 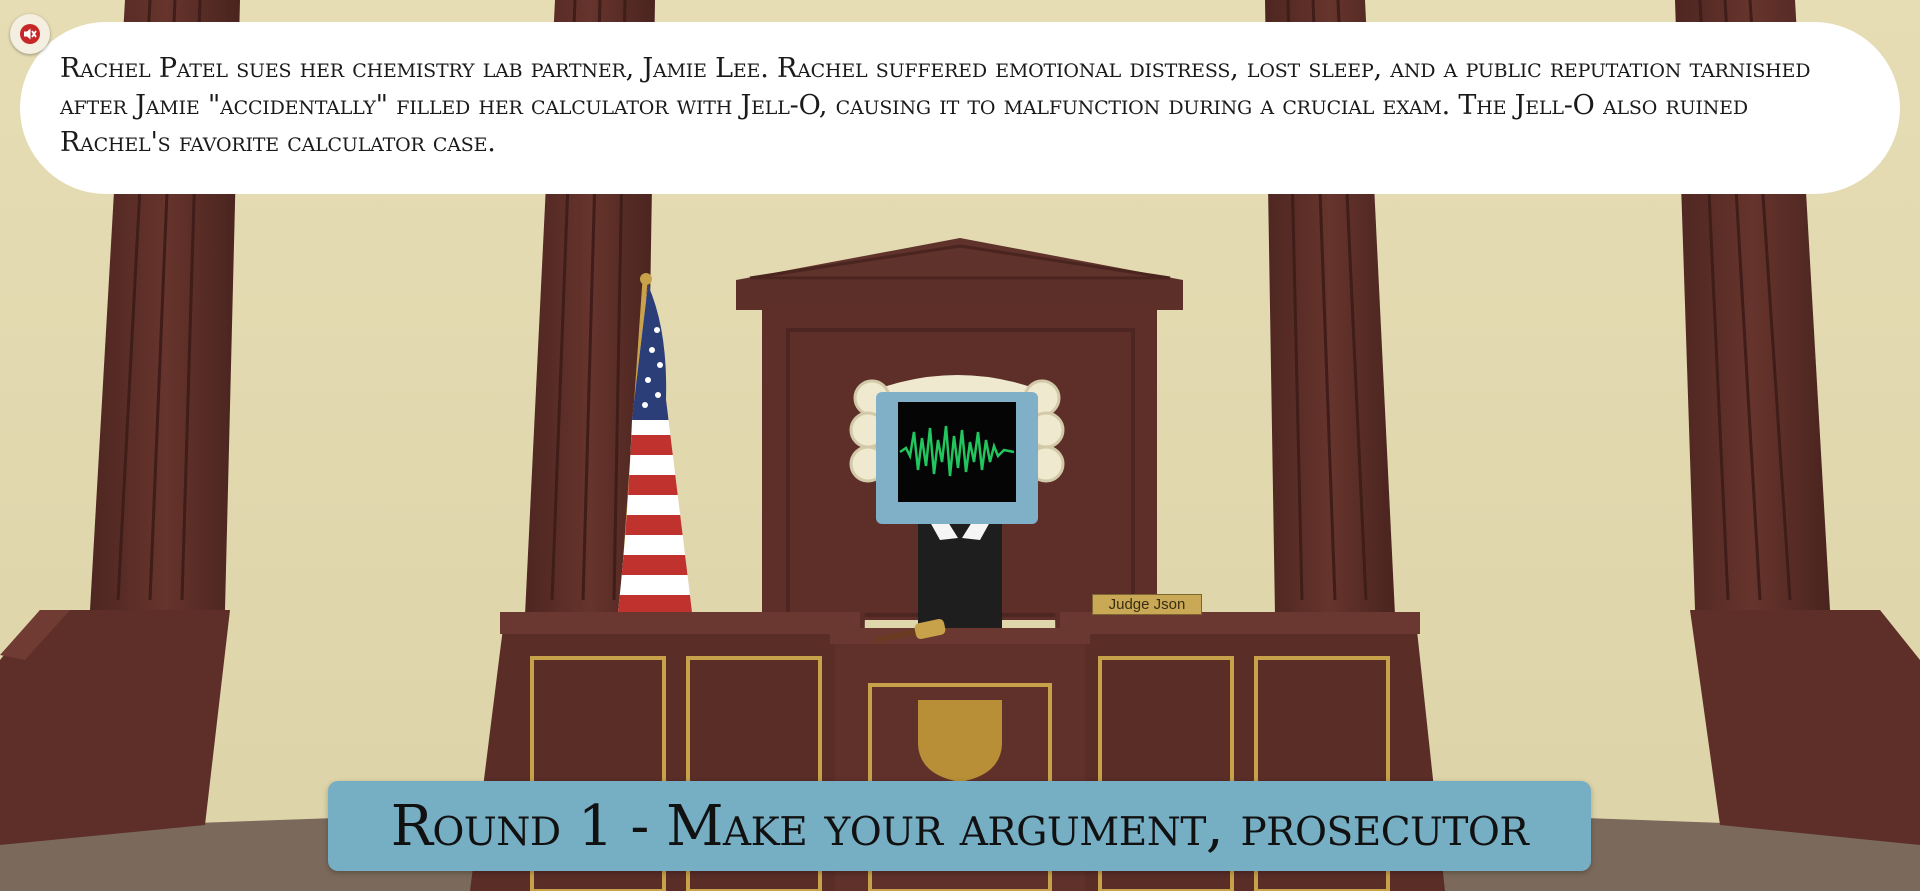 I want to click on mute-audio-button, so click(x=30, y=34).